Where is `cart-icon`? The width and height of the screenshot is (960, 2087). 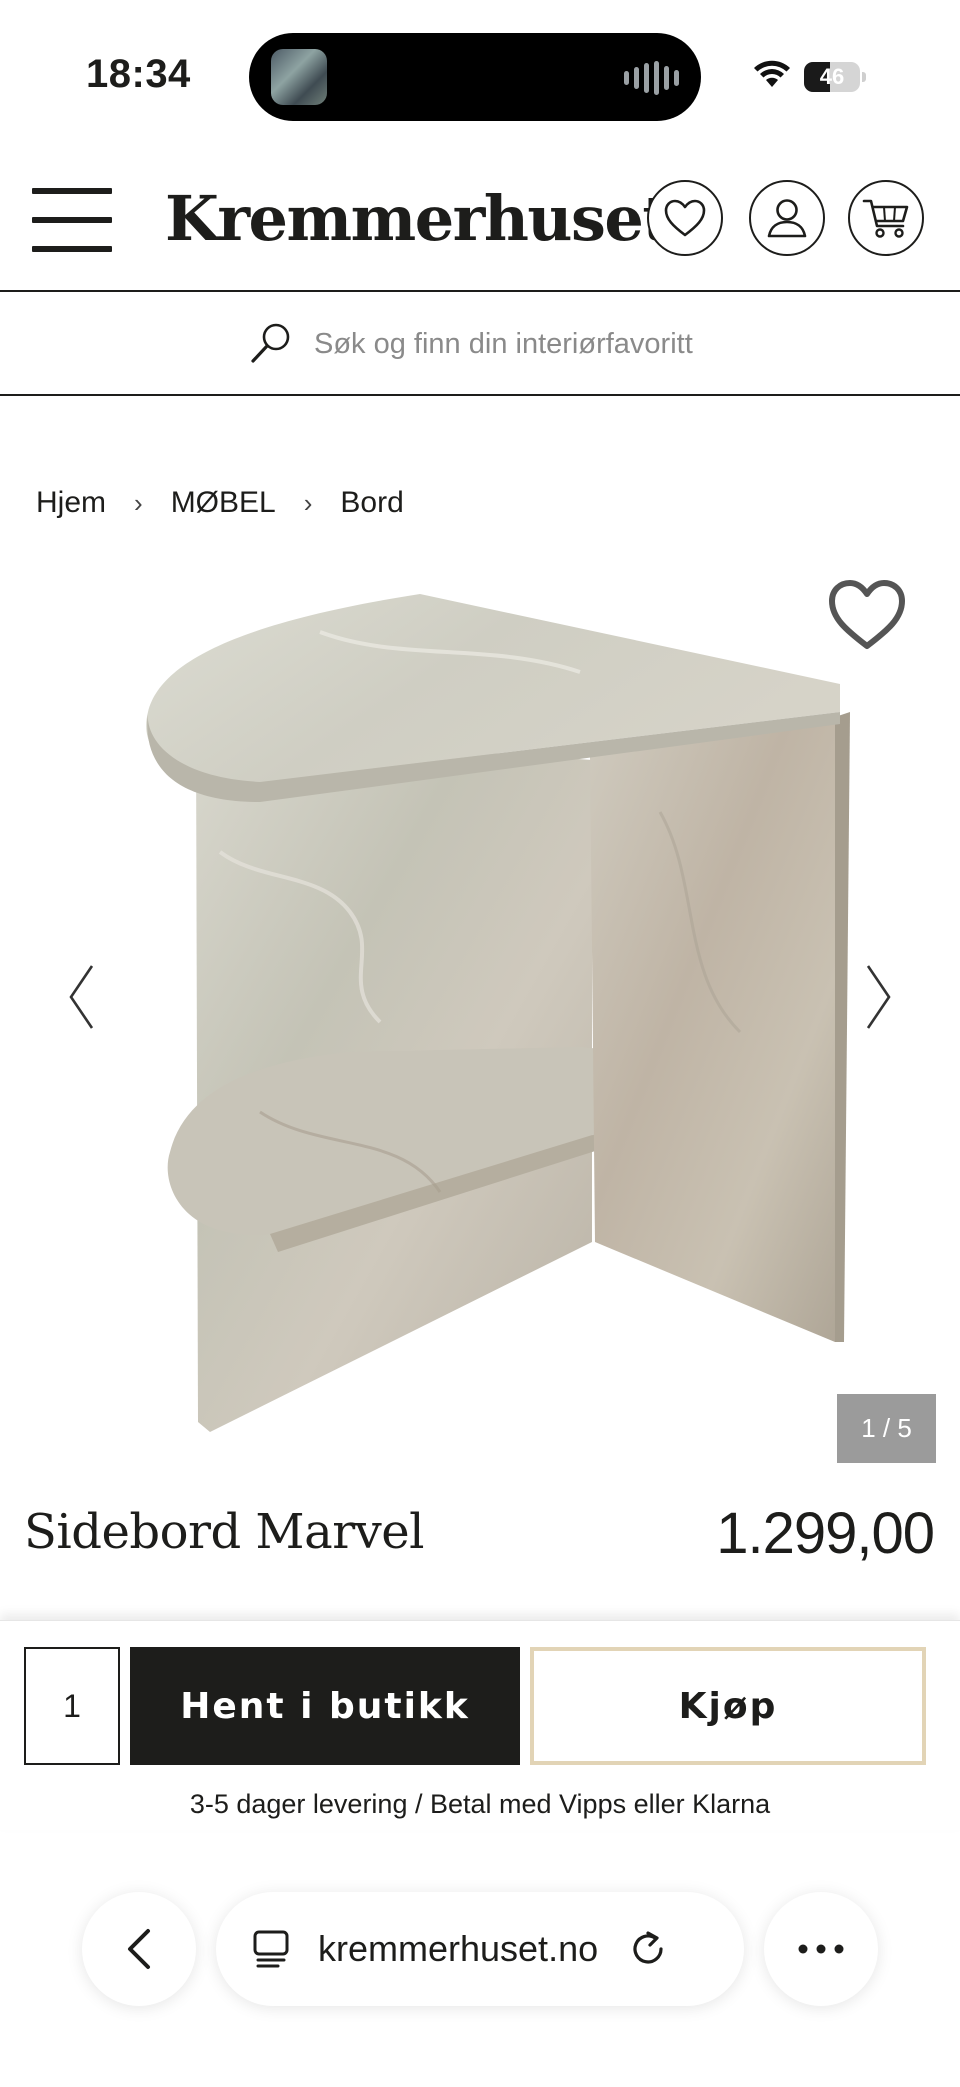
cart-icon is located at coordinates (885, 218).